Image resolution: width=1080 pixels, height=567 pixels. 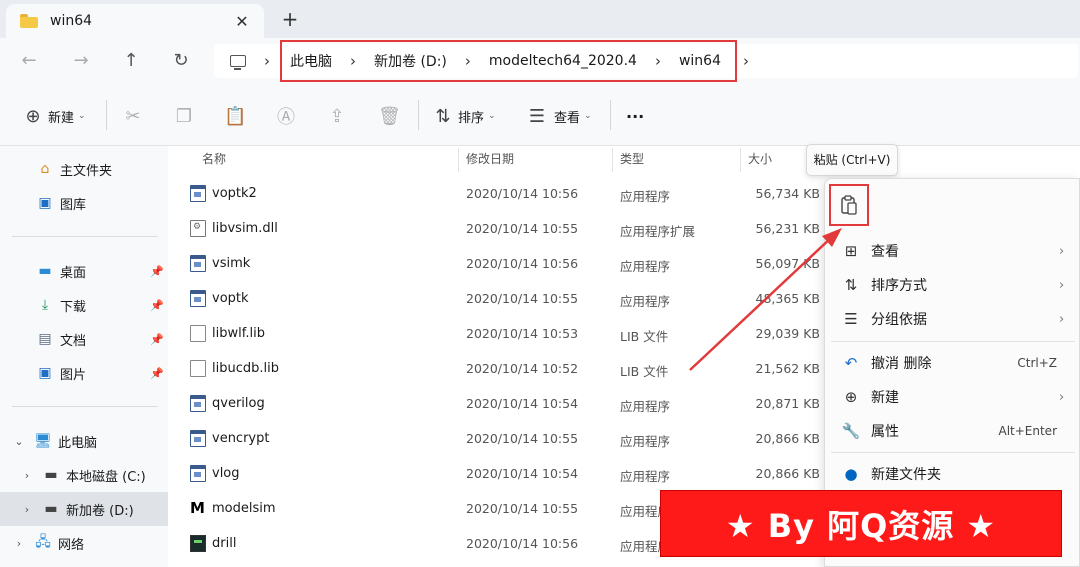 What do you see at coordinates (952, 474) in the screenshot?
I see `menu-item-new-folder: ● 新建文件夹` at bounding box center [952, 474].